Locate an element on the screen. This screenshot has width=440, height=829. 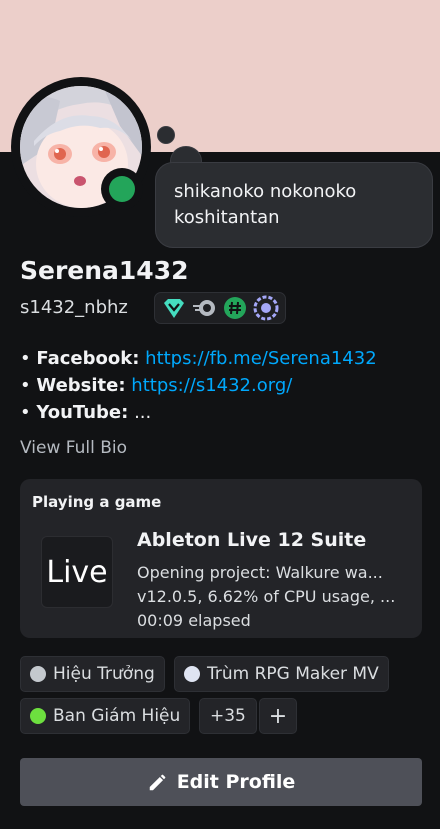
edit-profile-button: Edit Profile is located at coordinates (221, 782).